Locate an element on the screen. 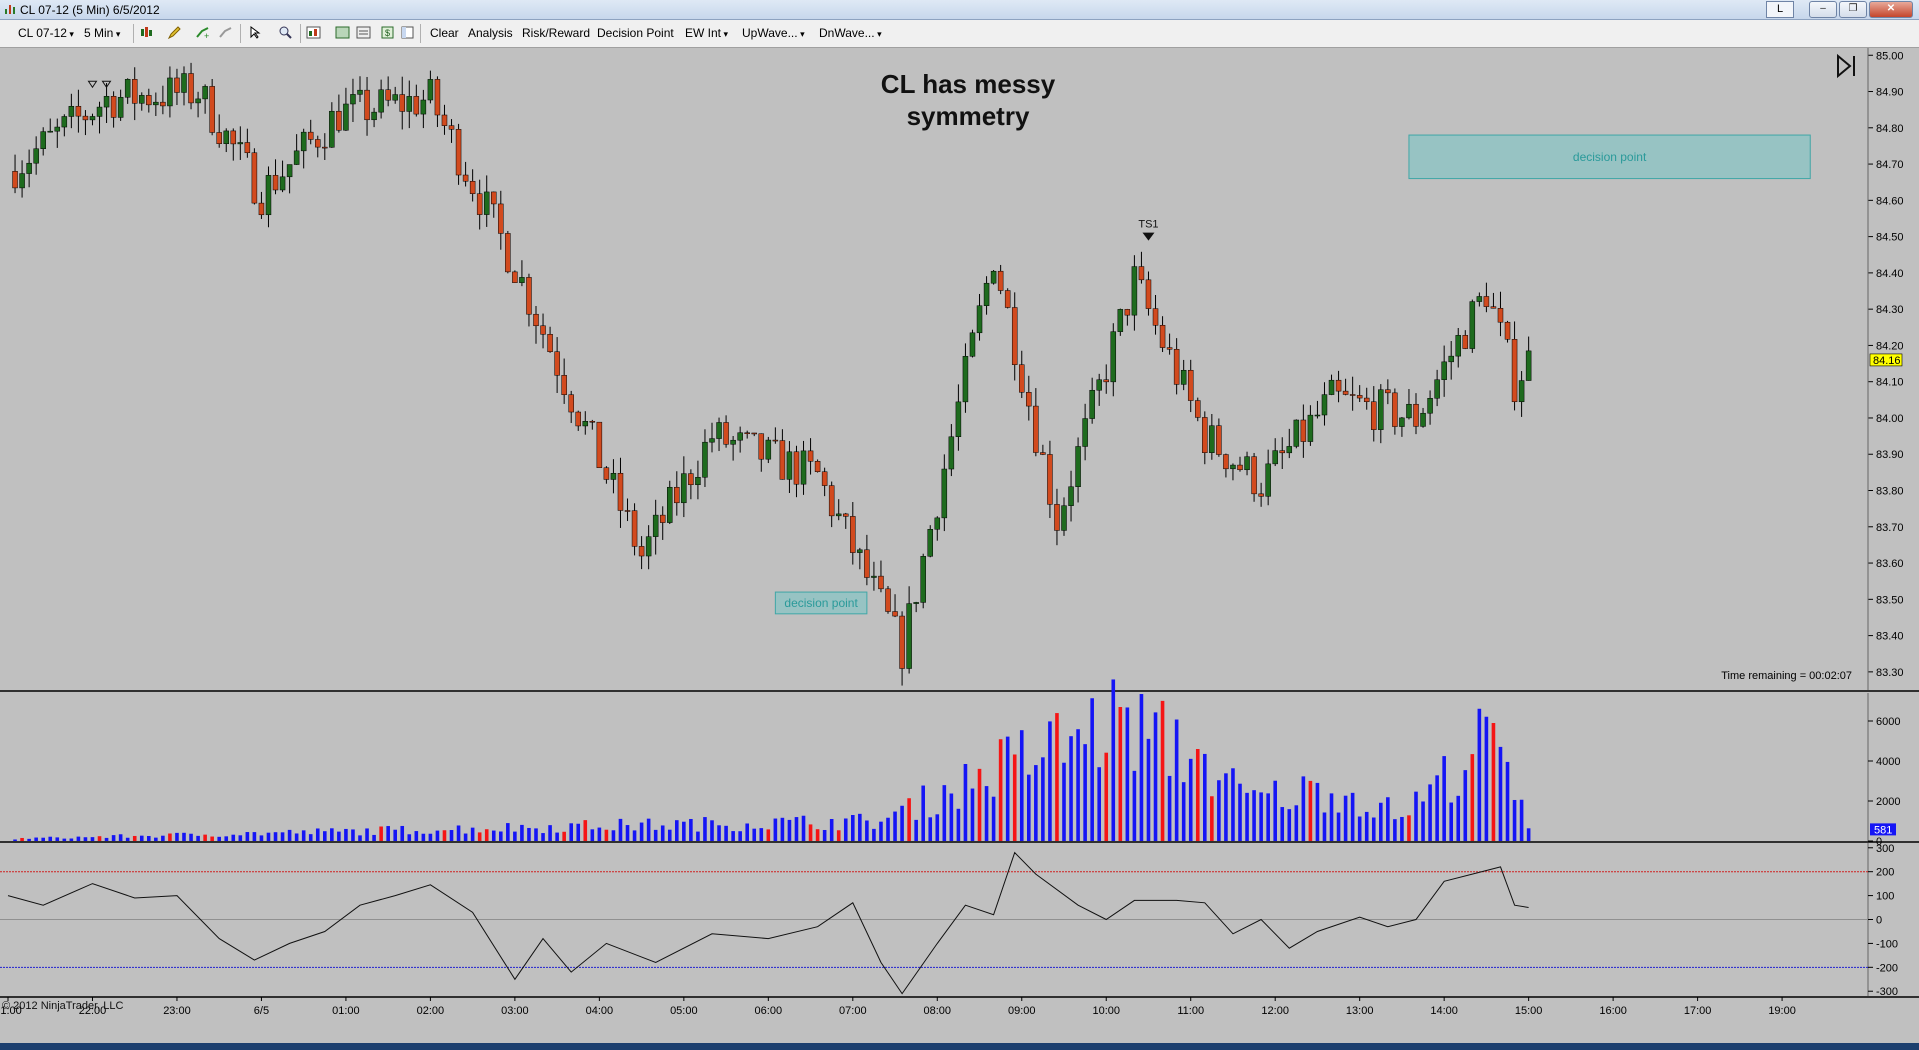 This screenshot has height=1050, width=1919. scroll-end-icon is located at coordinates (1846, 66).